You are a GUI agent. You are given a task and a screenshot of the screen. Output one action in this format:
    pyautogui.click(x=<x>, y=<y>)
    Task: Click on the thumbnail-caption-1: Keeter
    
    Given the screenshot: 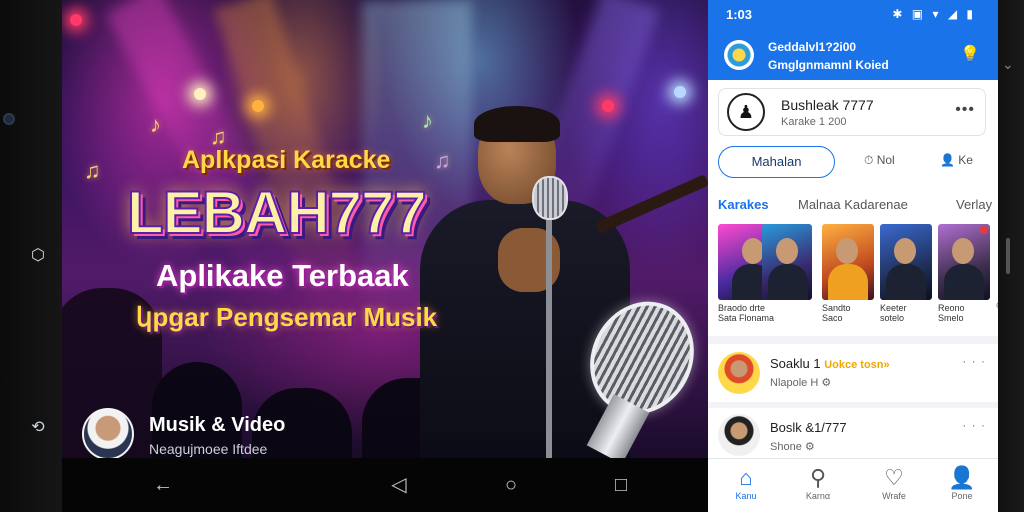 What is the action you would take?
    pyautogui.click(x=893, y=308)
    